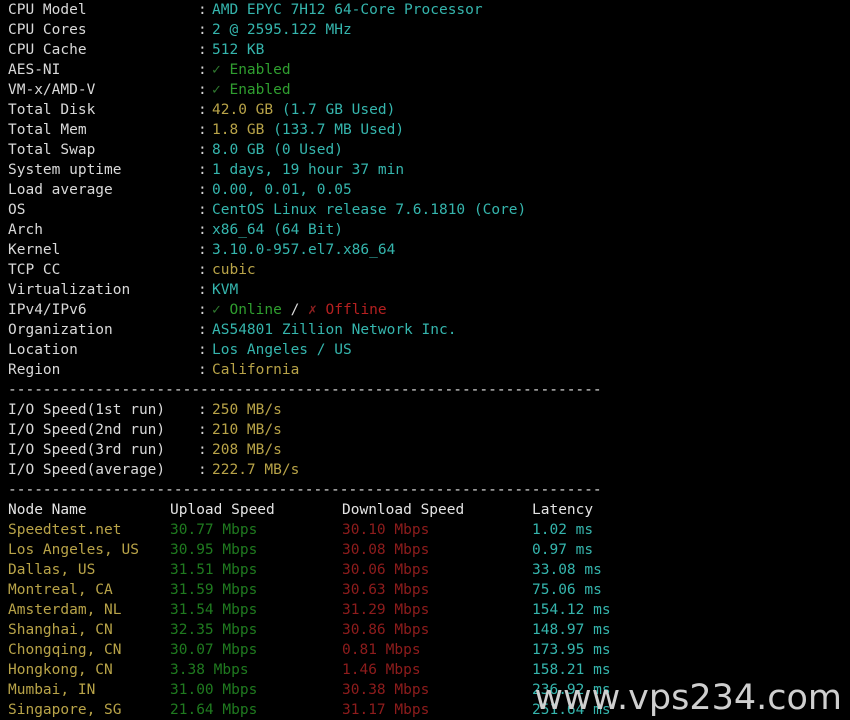 Image resolution: width=850 pixels, height=720 pixels. Describe the element at coordinates (247, 410) in the screenshot. I see `io-speed-value: 250 MB/s` at that location.